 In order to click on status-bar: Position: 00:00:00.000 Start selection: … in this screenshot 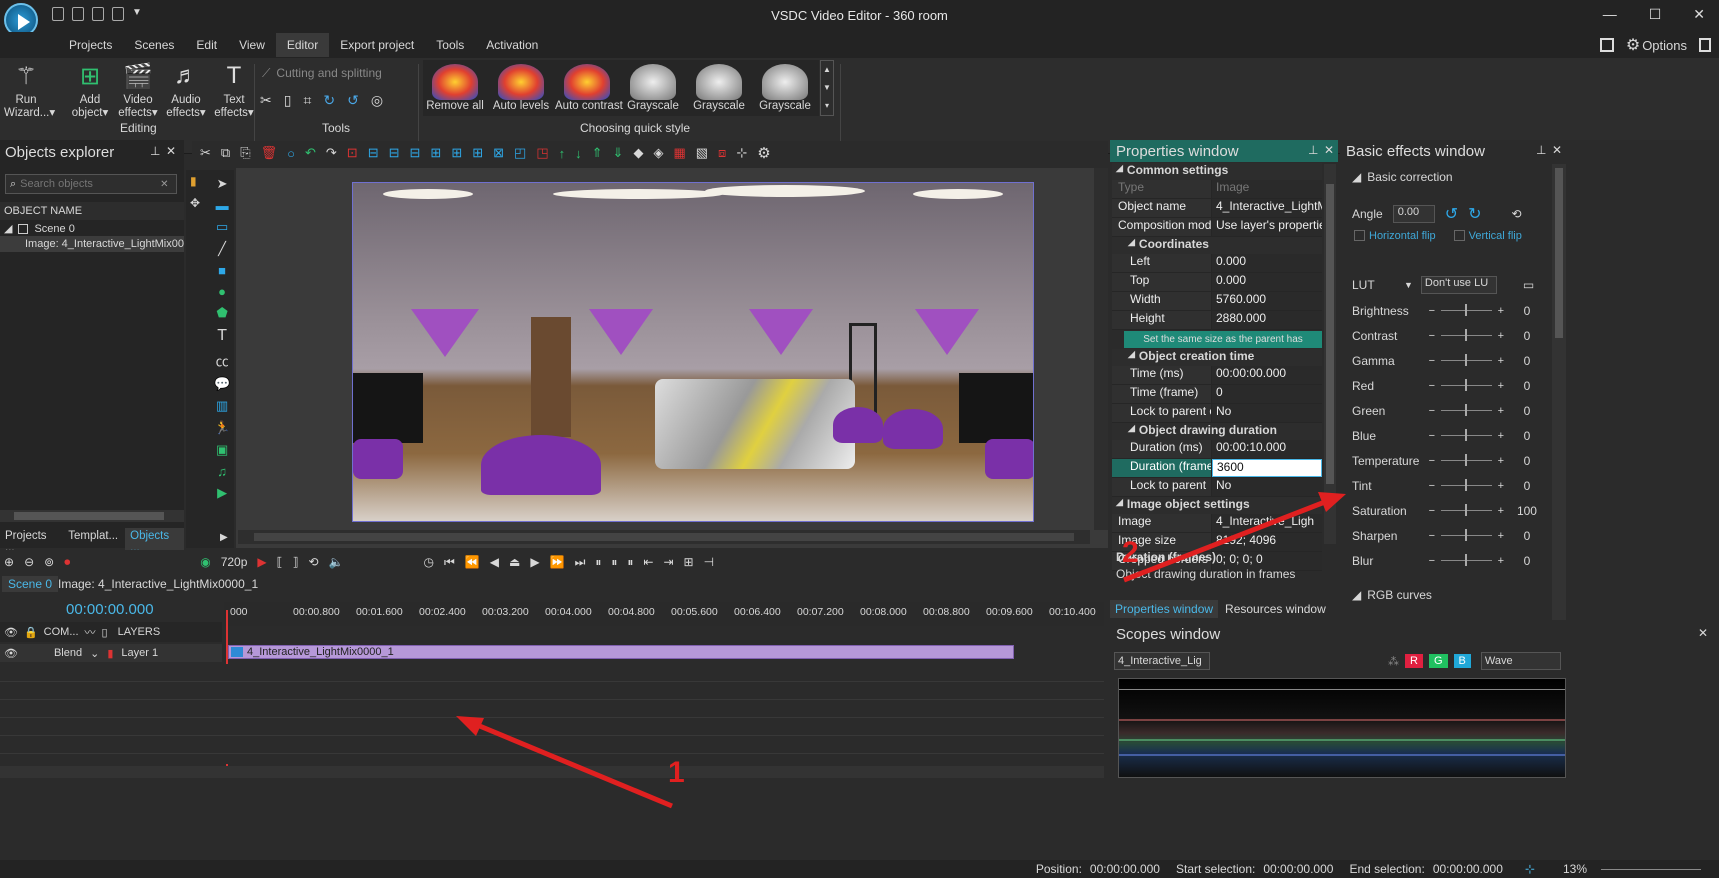, I will do `click(859, 869)`.